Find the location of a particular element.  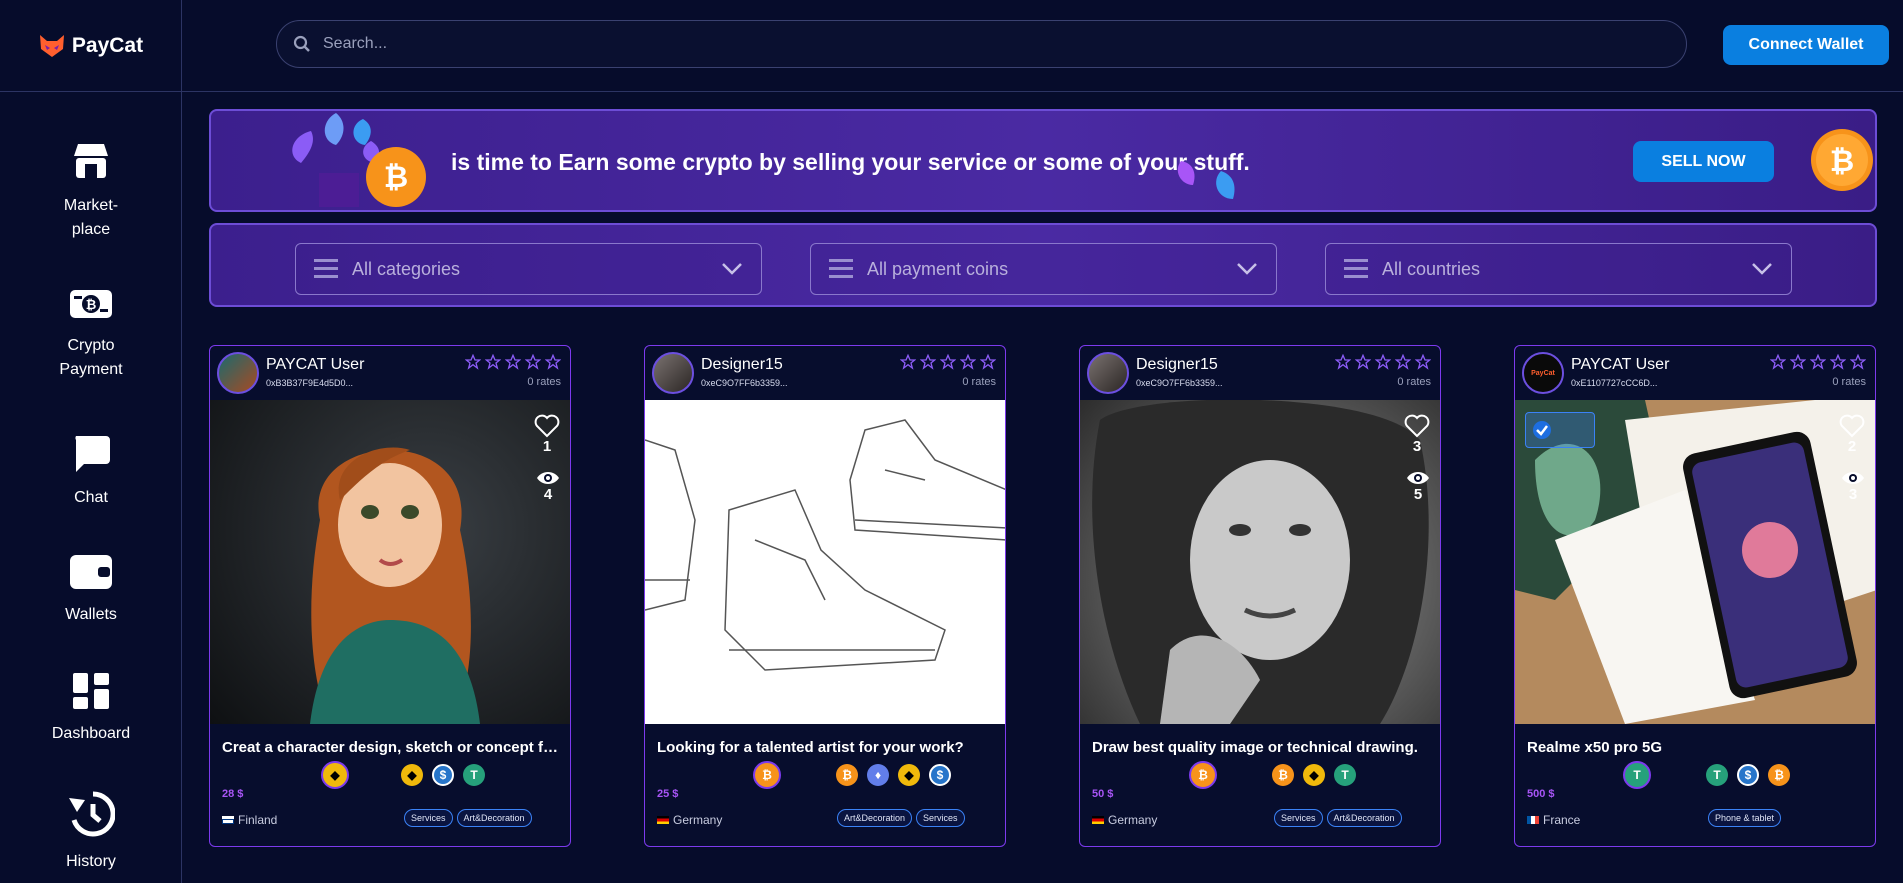

cat-logo-icon is located at coordinates (51, 45).